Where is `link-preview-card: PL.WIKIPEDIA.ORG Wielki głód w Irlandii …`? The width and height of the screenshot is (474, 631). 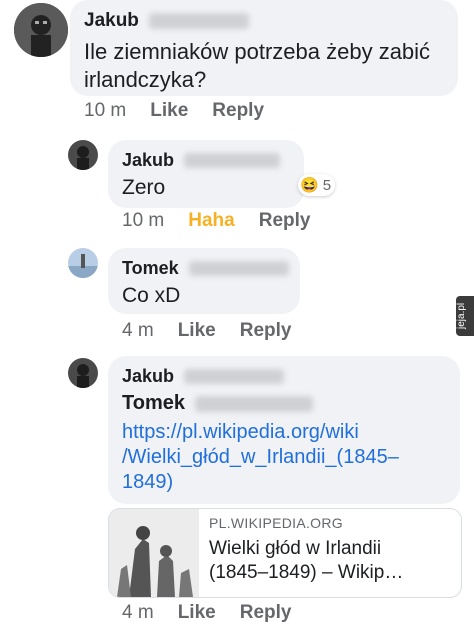
link-preview-card: PL.WIKIPEDIA.ORG Wielki głód w Irlandii … is located at coordinates (285, 553).